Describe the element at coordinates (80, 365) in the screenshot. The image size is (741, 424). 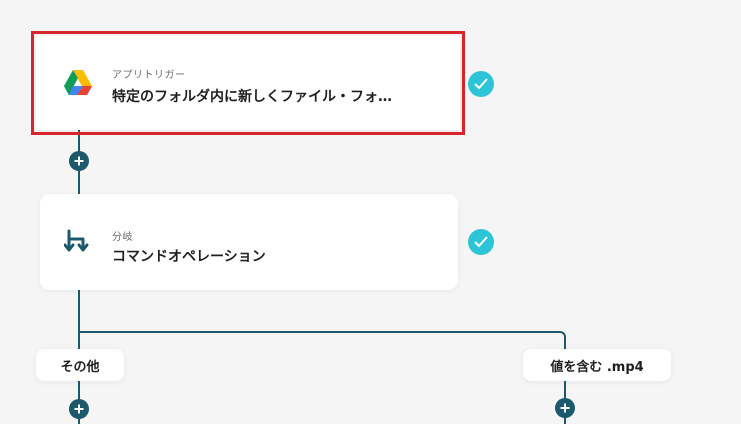
I see `path-other: その他` at that location.